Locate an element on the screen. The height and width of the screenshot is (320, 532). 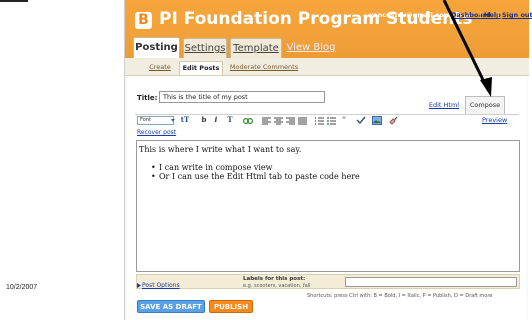
blockquote-icon: “ is located at coordinates (344, 120).